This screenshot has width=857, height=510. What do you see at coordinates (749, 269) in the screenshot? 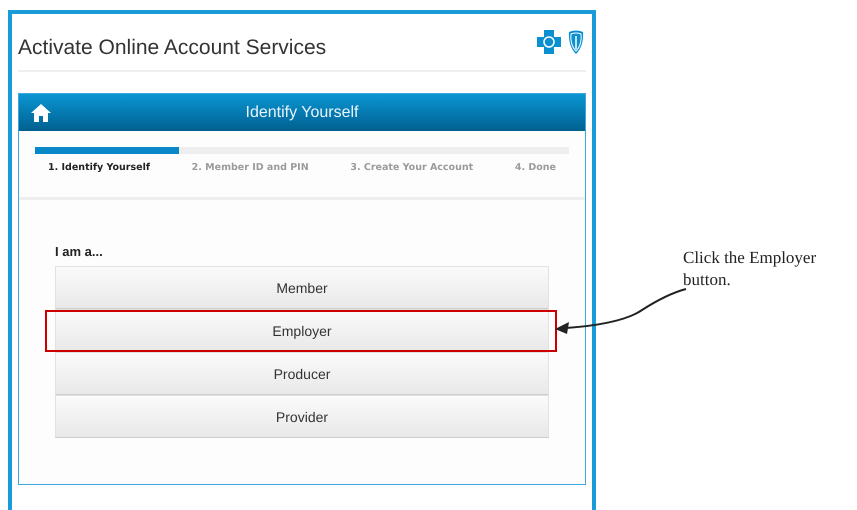
I see `callout-text: Click the Employer button.` at bounding box center [749, 269].